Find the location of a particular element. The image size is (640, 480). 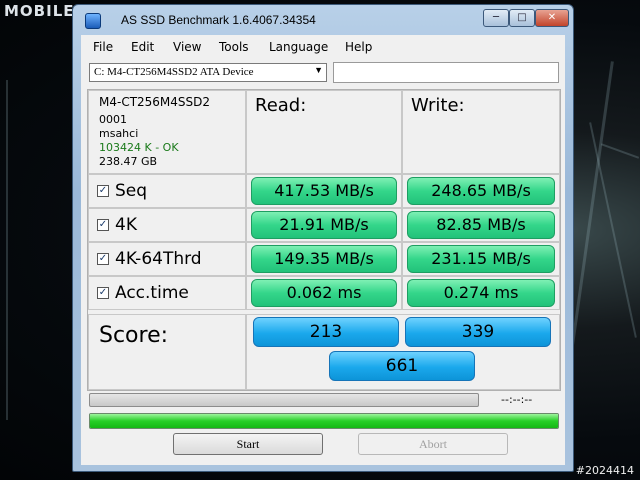

test-row-acc-time: ✓ Acc.time is located at coordinates (167, 293).